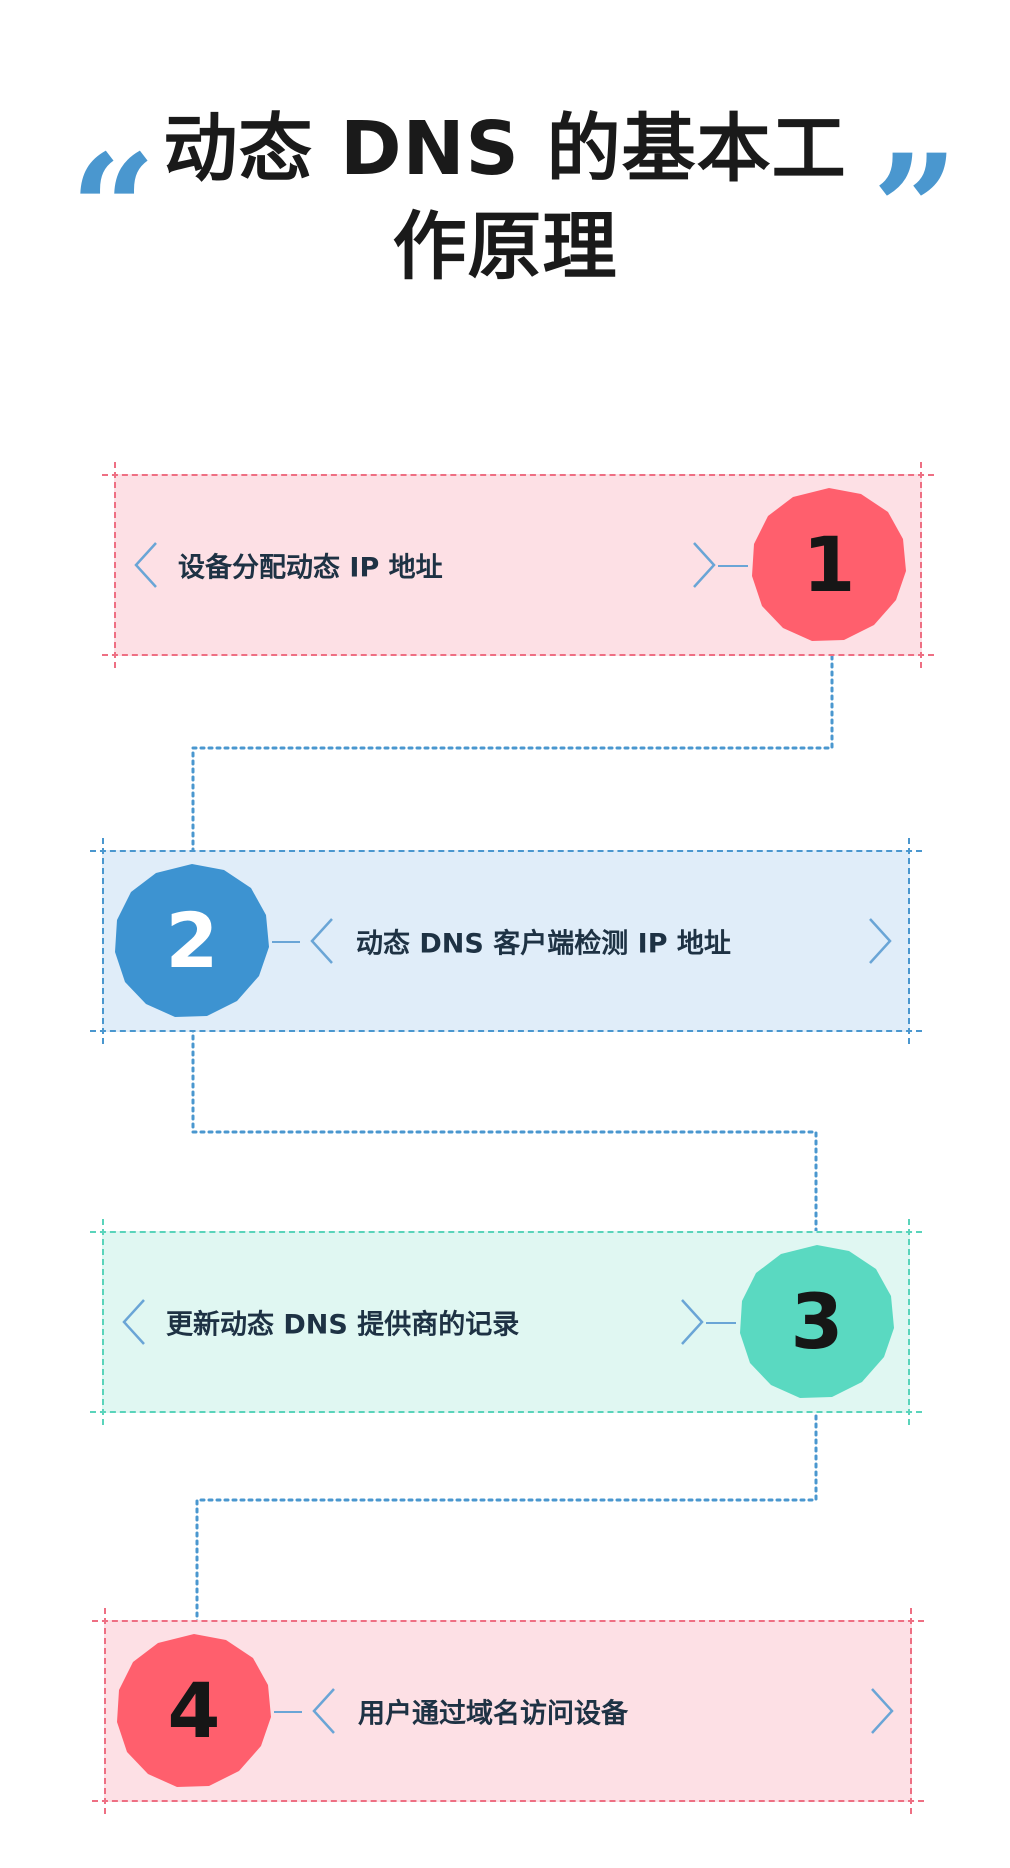 This screenshot has width=1010, height=1868. I want to click on step-1-number: 1, so click(829, 564).